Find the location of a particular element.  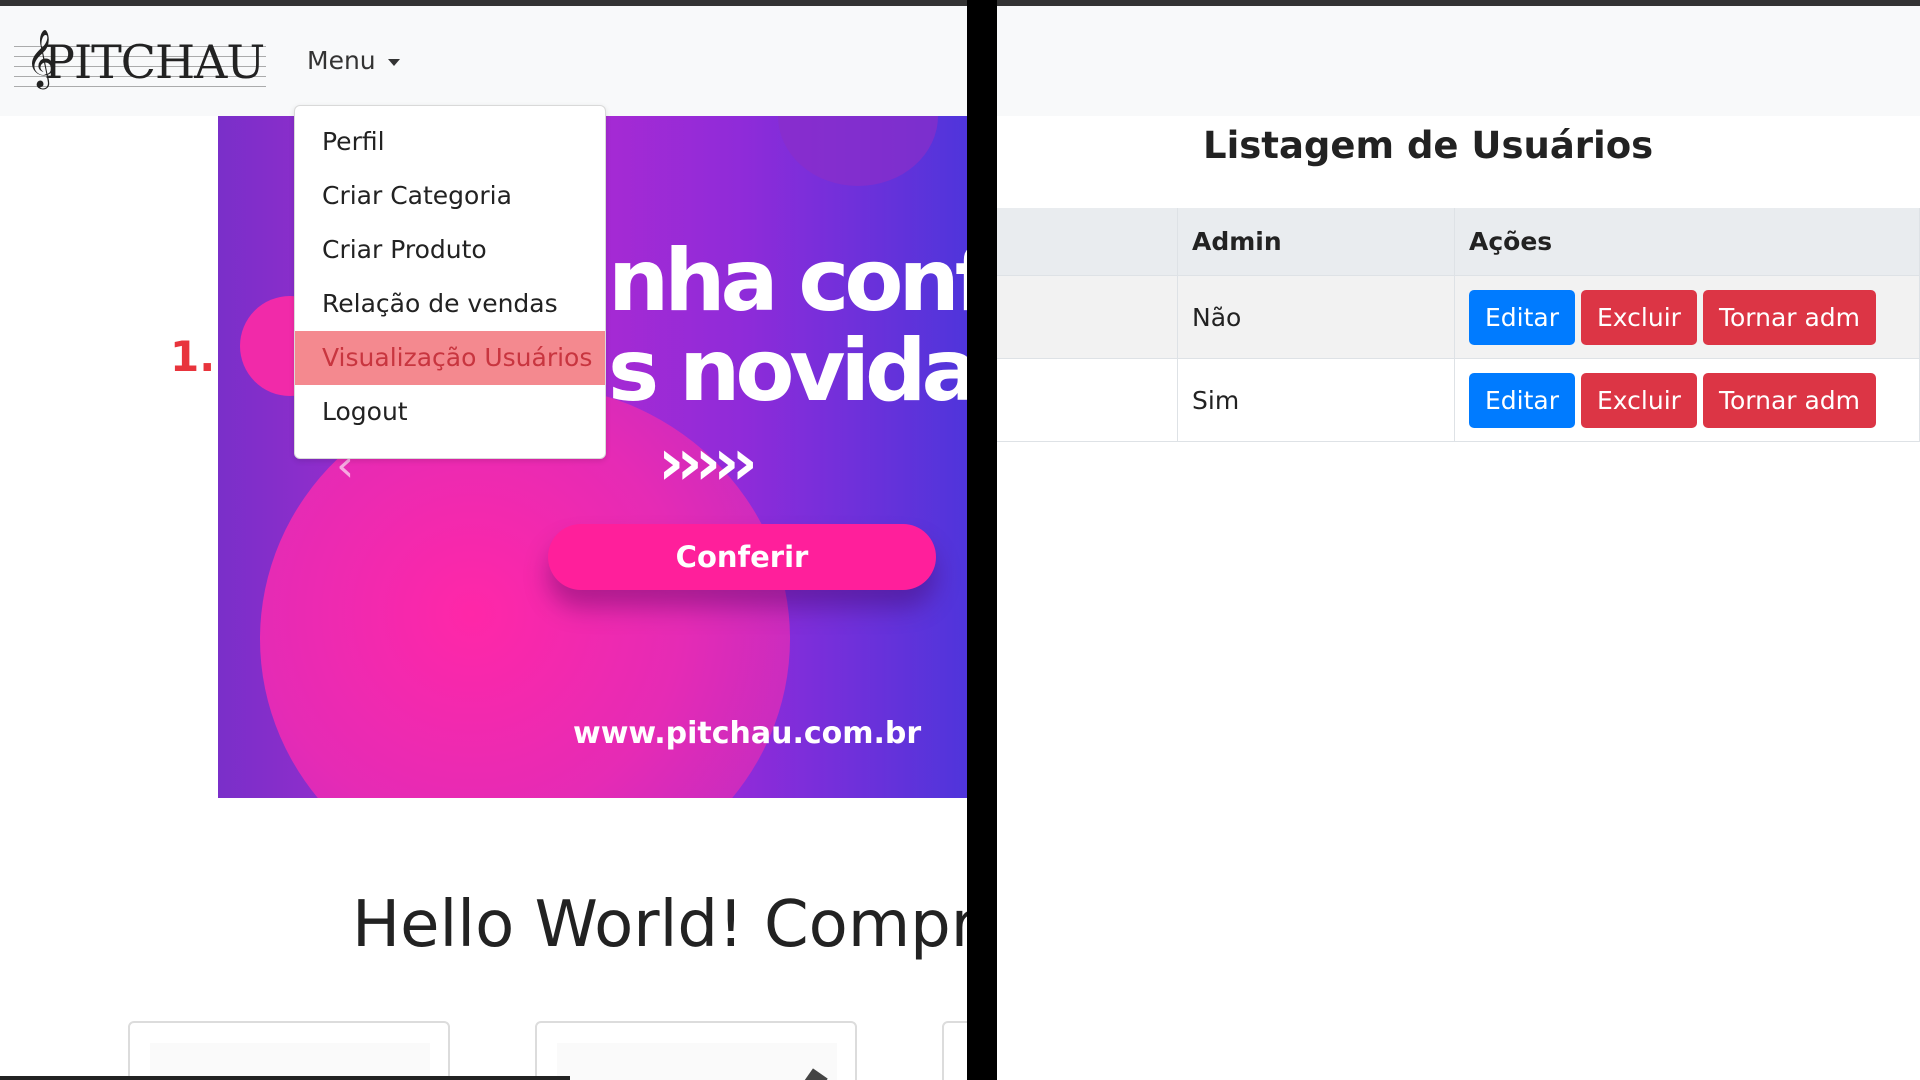

navbar: 𝄞 PITCHAU Menu is located at coordinates (483, 61).